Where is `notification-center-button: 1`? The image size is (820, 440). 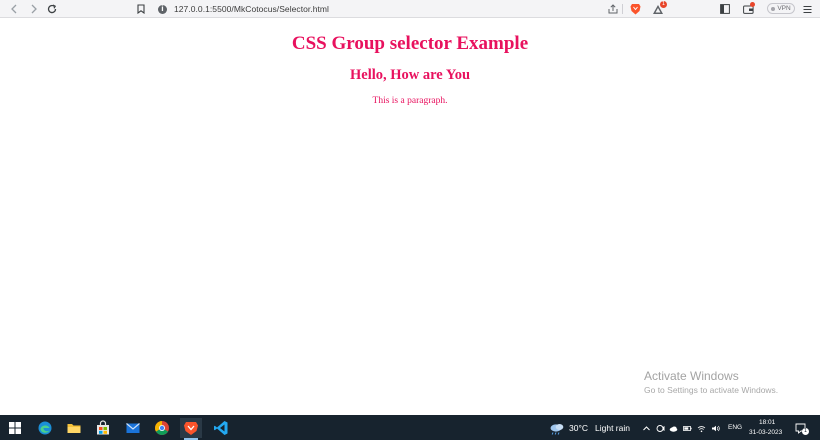 notification-center-button: 1 is located at coordinates (802, 428).